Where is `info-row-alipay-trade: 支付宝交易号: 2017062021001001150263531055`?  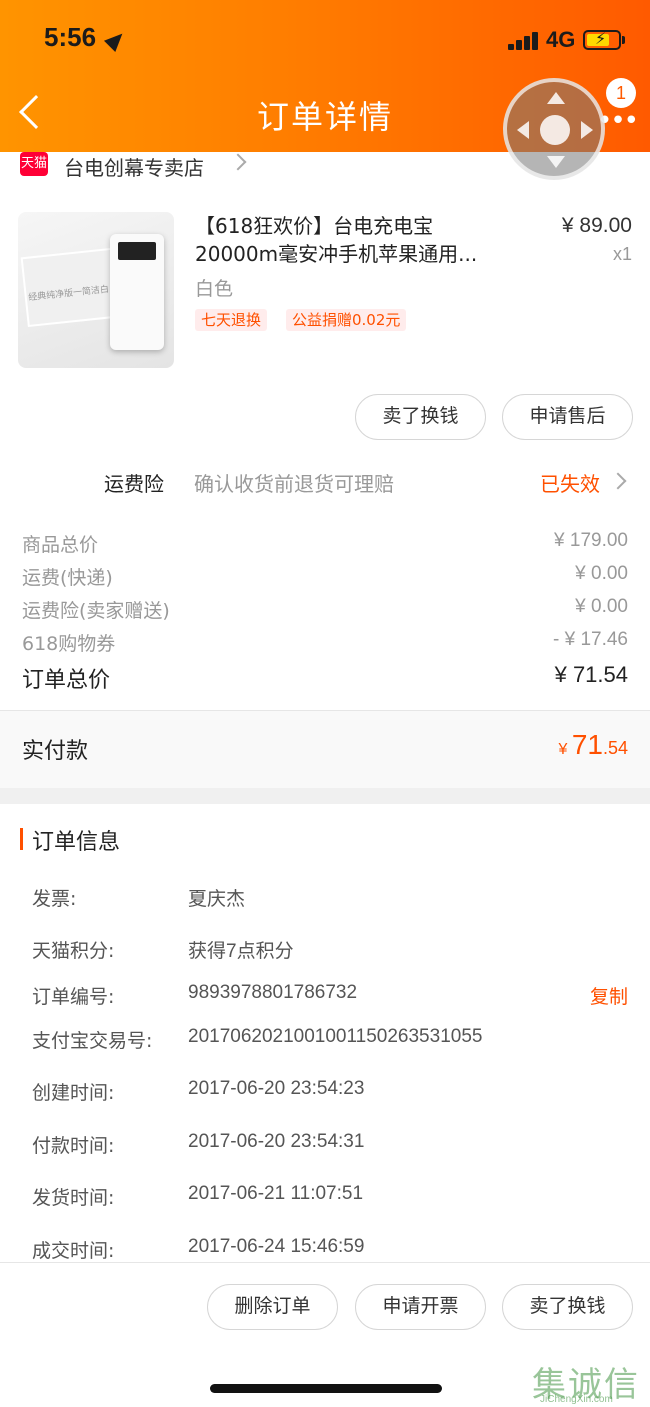 info-row-alipay-trade: 支付宝交易号: 2017062021001001150263531055 is located at coordinates (330, 1040).